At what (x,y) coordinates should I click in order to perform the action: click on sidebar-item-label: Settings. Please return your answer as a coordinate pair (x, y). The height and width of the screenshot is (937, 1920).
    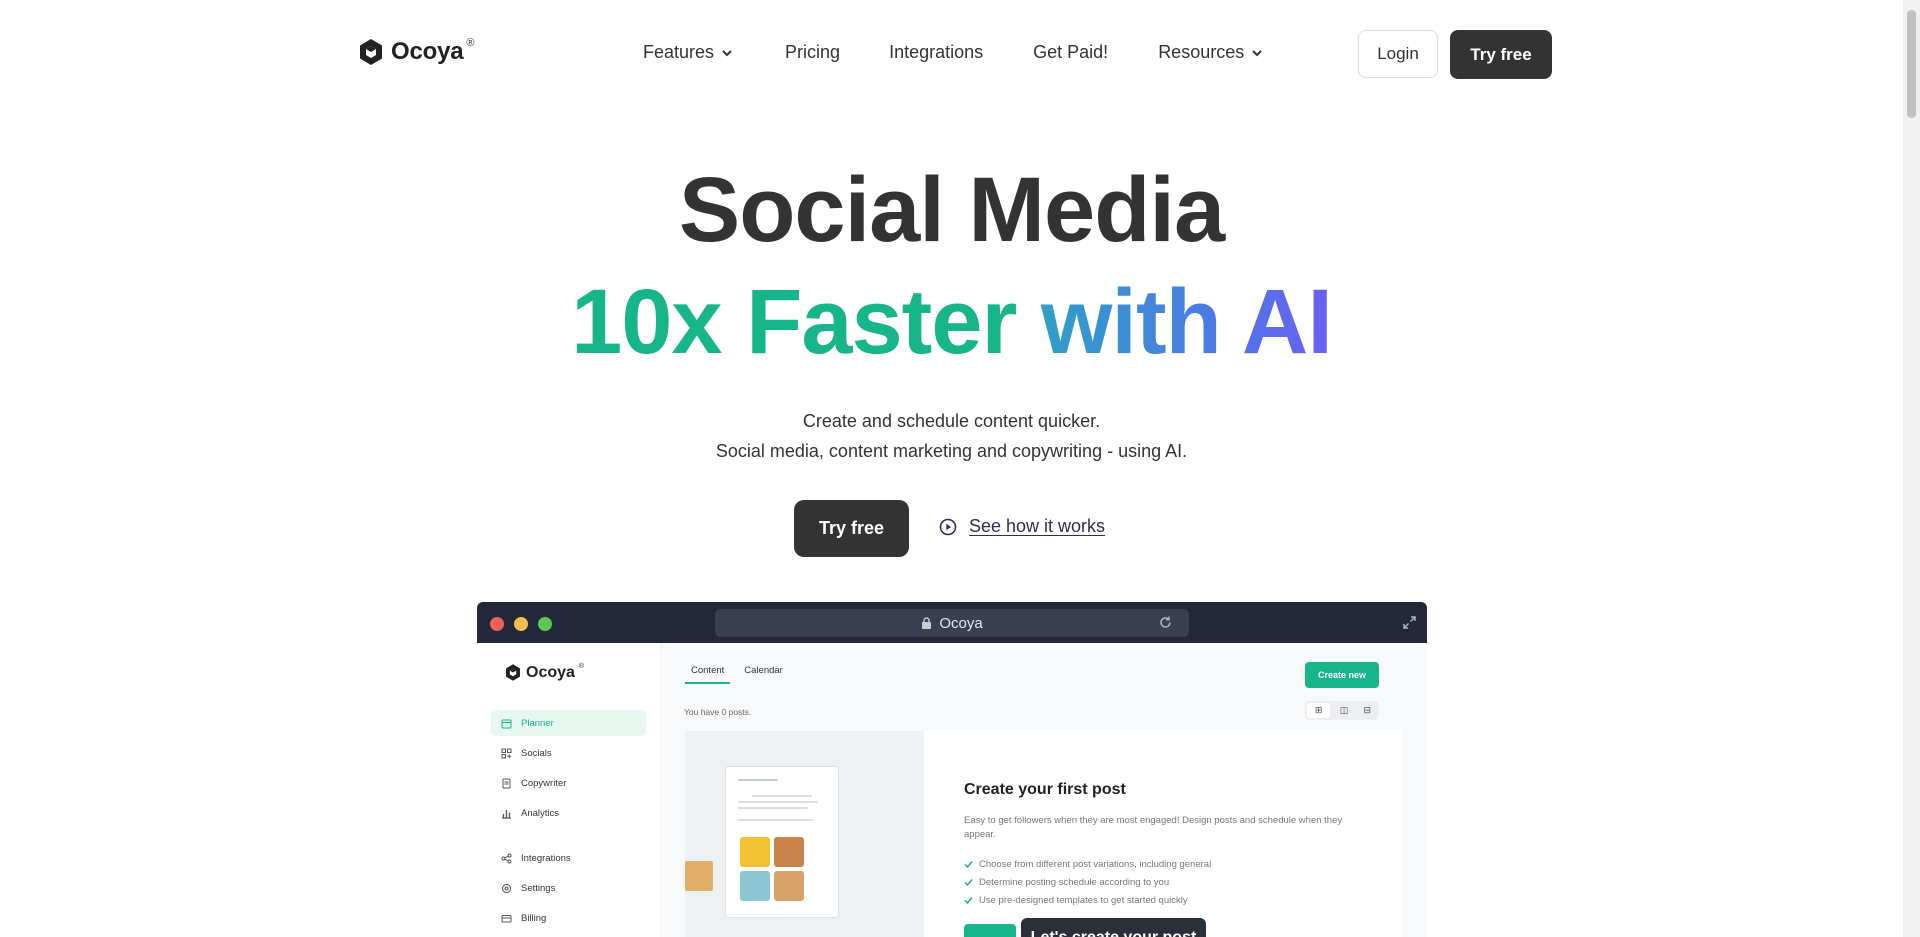
    Looking at the image, I should click on (538, 888).